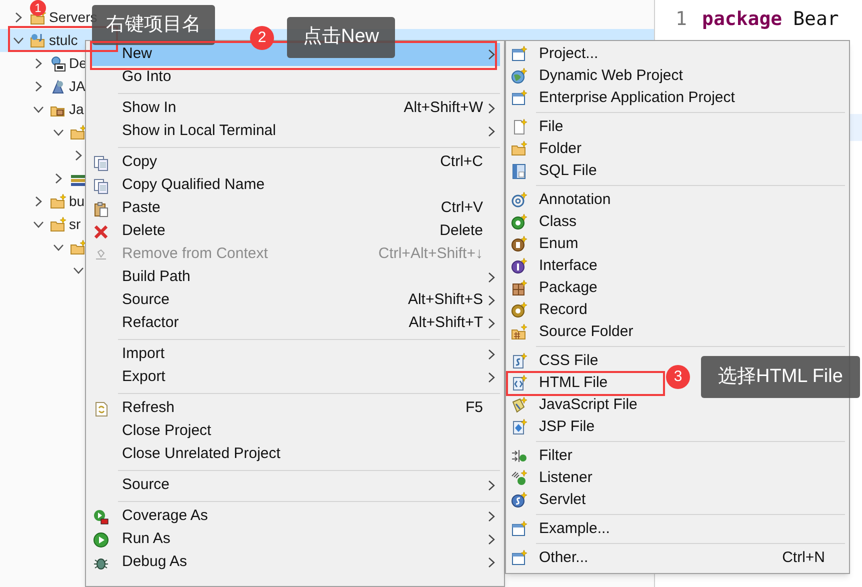 The image size is (862, 587). I want to click on menu-item-label: CSS File, so click(568, 360).